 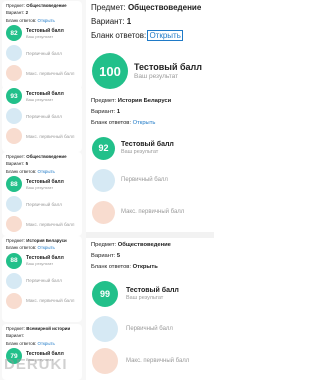 I want to click on test-score-circle: 99, so click(x=105, y=294).